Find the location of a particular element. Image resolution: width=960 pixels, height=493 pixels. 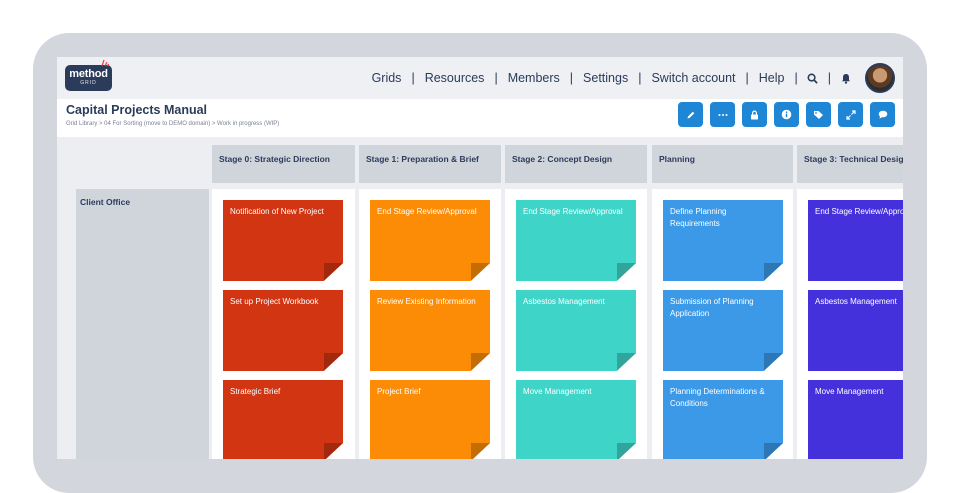

lock-icon is located at coordinates (754, 114).